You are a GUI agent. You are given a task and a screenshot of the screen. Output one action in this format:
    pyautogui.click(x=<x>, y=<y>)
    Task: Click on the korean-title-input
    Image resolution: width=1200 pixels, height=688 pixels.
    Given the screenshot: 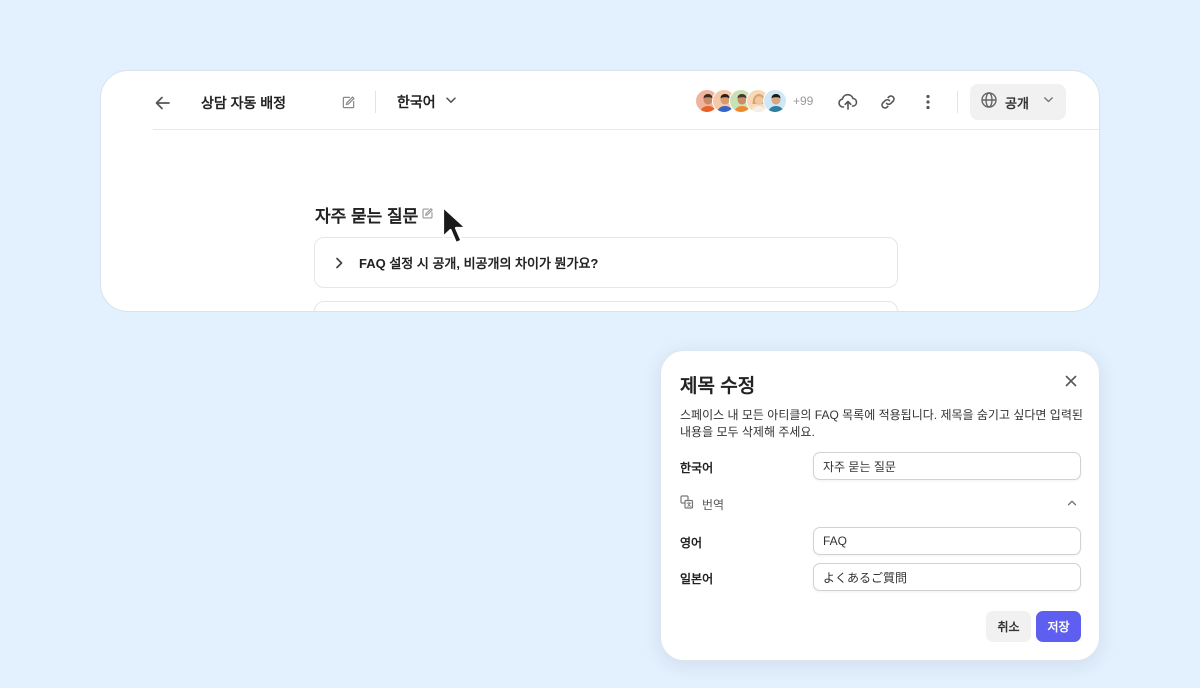 What is the action you would take?
    pyautogui.click(x=947, y=466)
    